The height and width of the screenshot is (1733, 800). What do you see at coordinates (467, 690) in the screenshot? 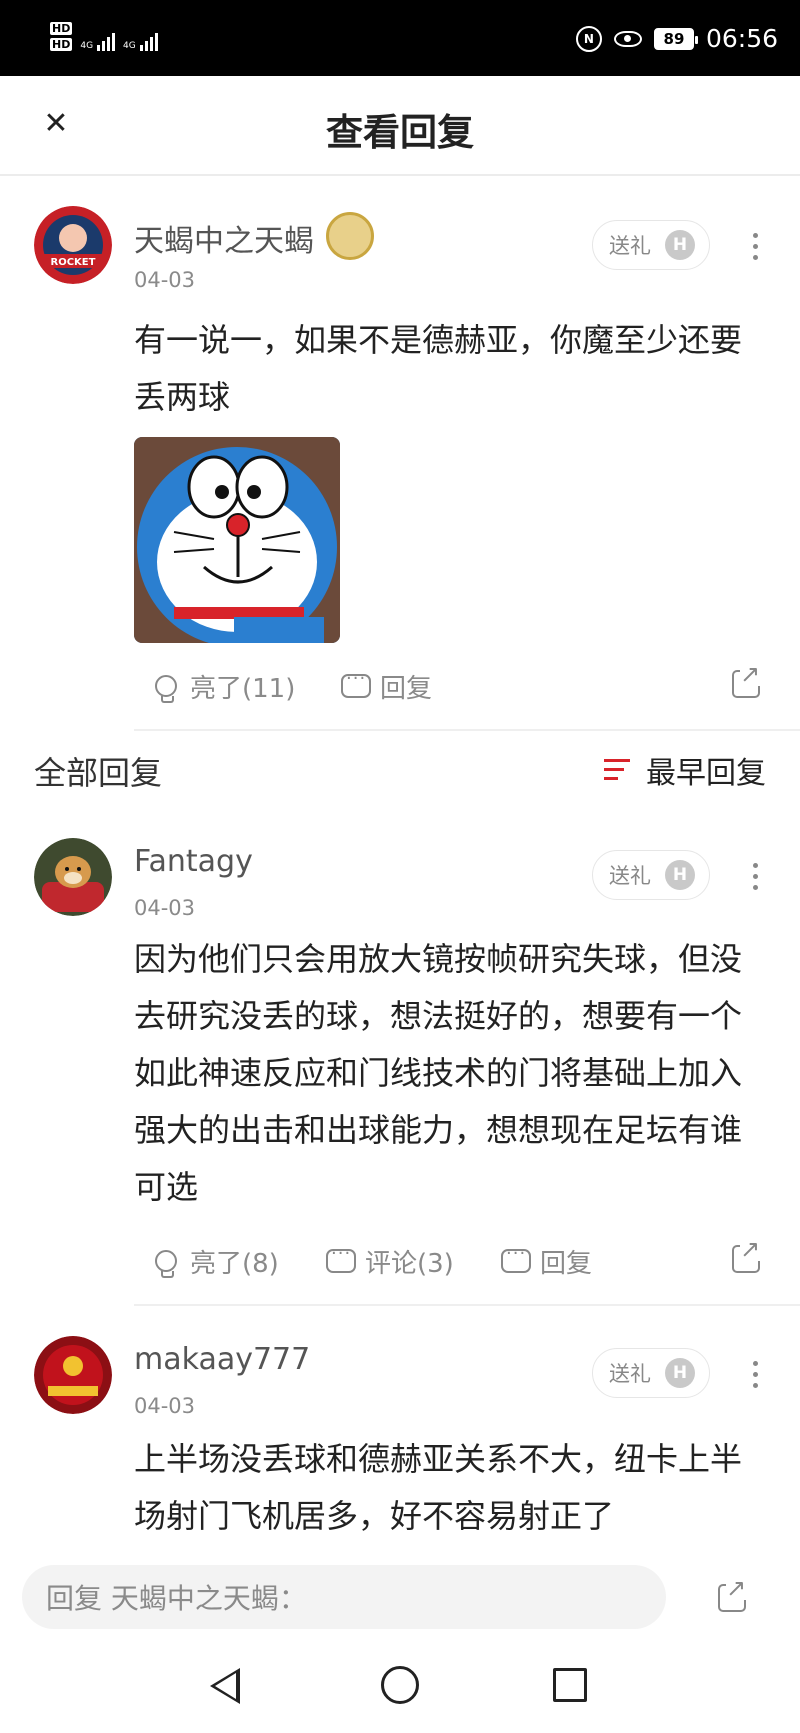
I see `main-comment-actions: 亮了(11) 回复` at bounding box center [467, 690].